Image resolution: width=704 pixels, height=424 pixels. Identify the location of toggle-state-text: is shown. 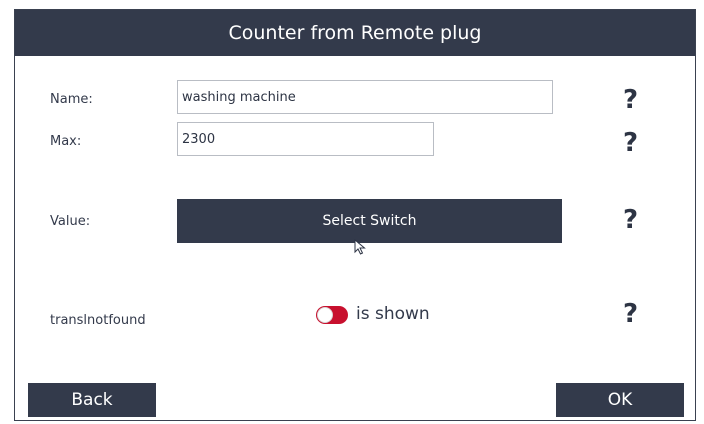
(393, 314).